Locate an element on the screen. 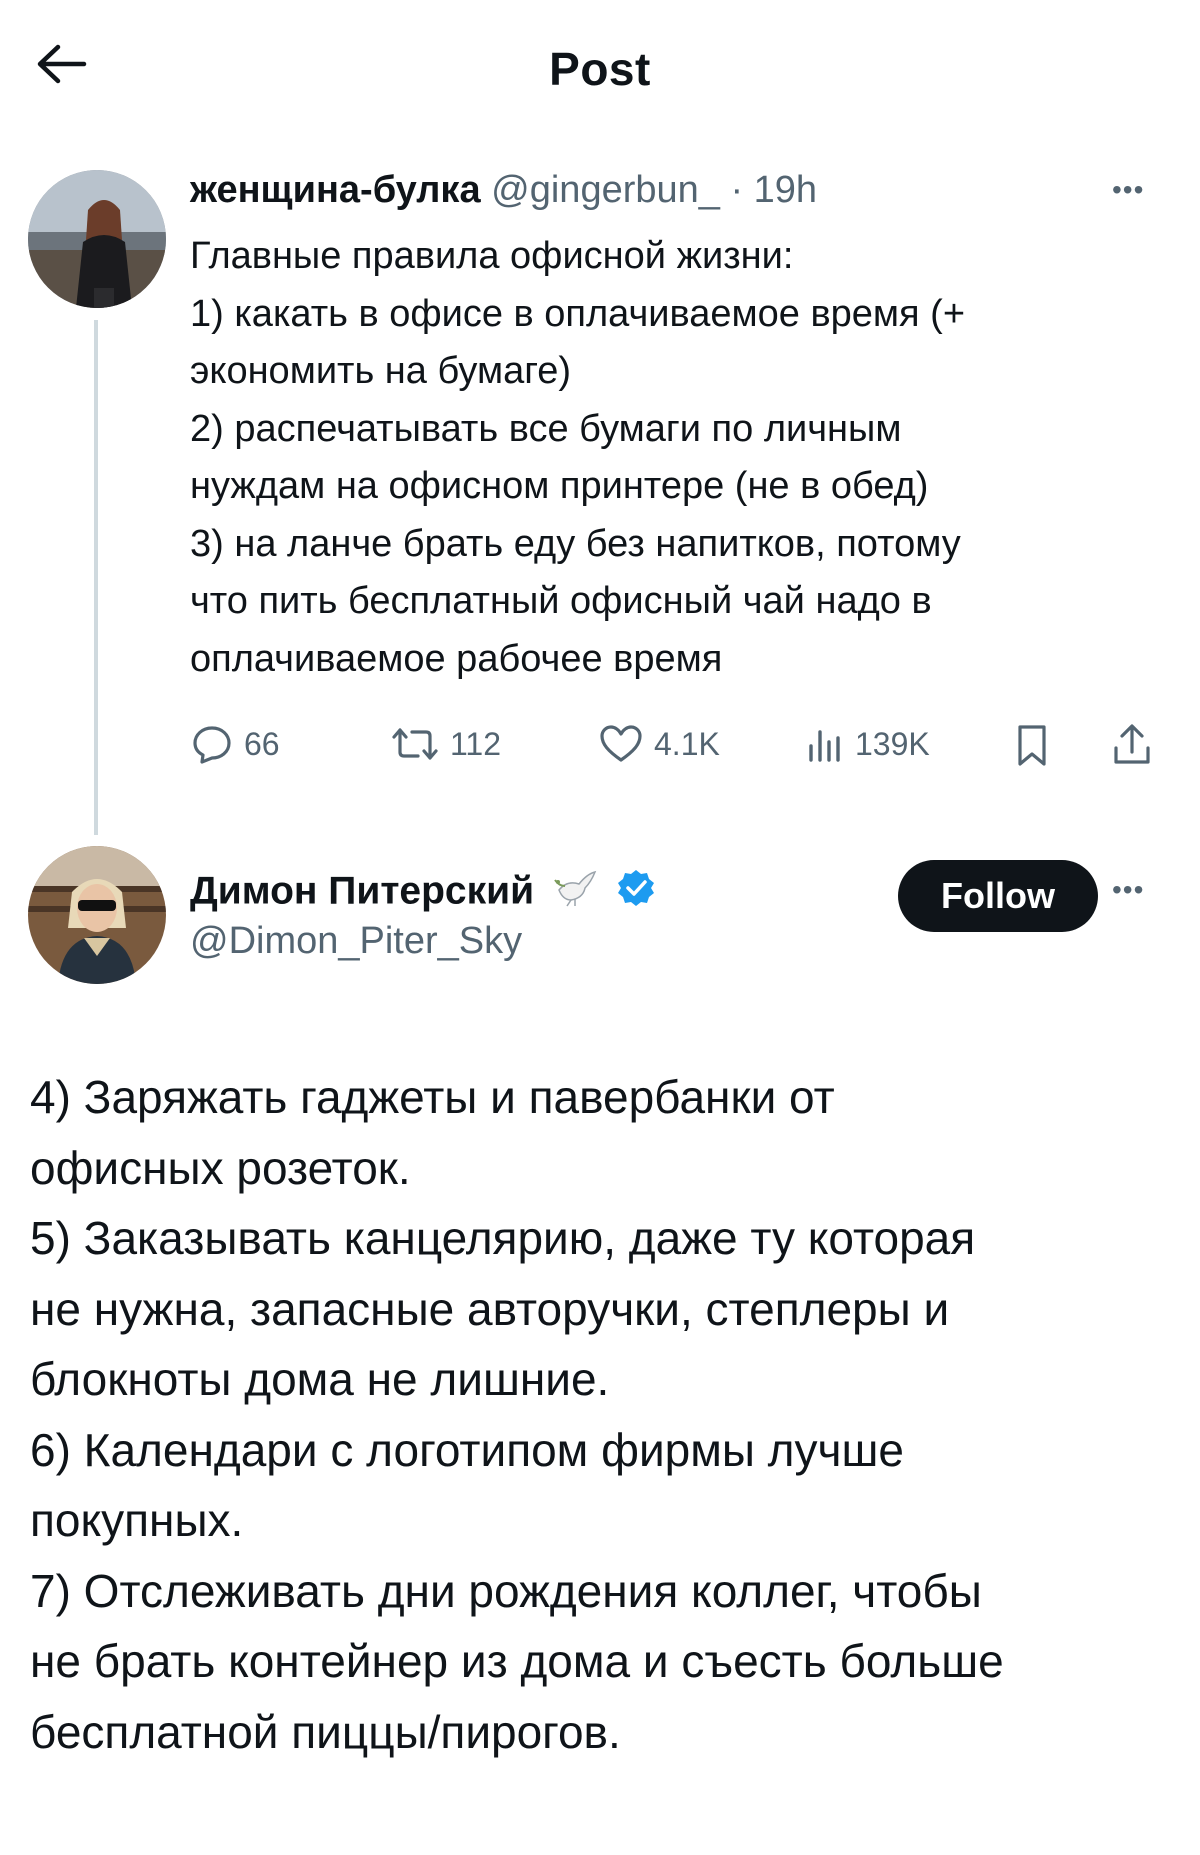 The image size is (1200, 1855). reply-tweet-line: бесплатной пиццы/пирогов. is located at coordinates (325, 1731).